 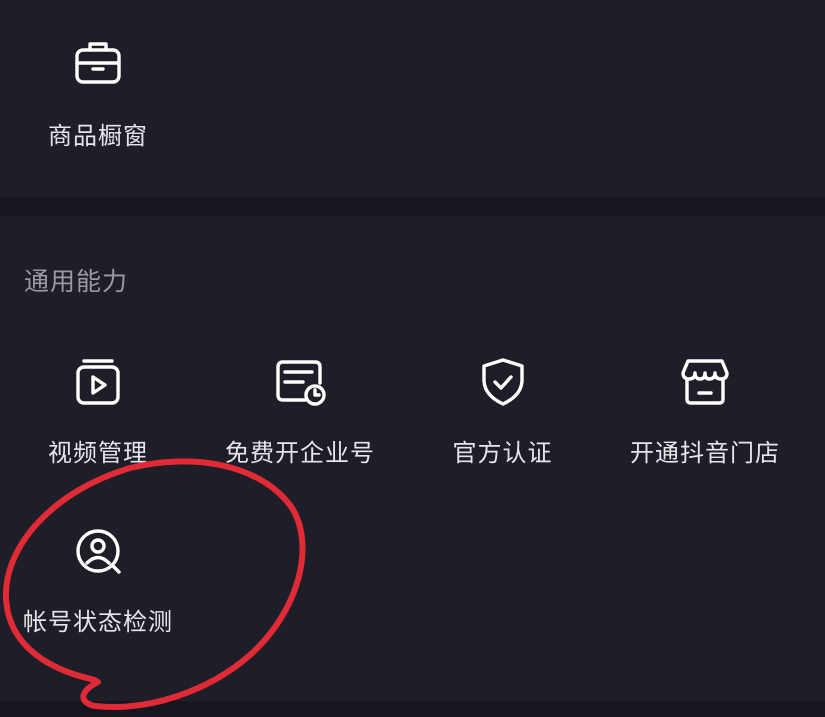 I want to click on shield-check-icon, so click(x=503, y=382).